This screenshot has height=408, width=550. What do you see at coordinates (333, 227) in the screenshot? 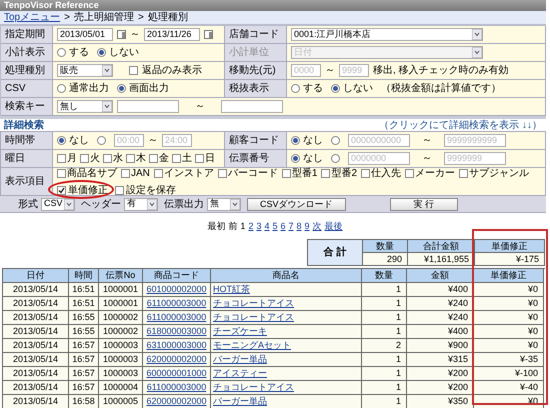
I see `page-link: 最後` at bounding box center [333, 227].